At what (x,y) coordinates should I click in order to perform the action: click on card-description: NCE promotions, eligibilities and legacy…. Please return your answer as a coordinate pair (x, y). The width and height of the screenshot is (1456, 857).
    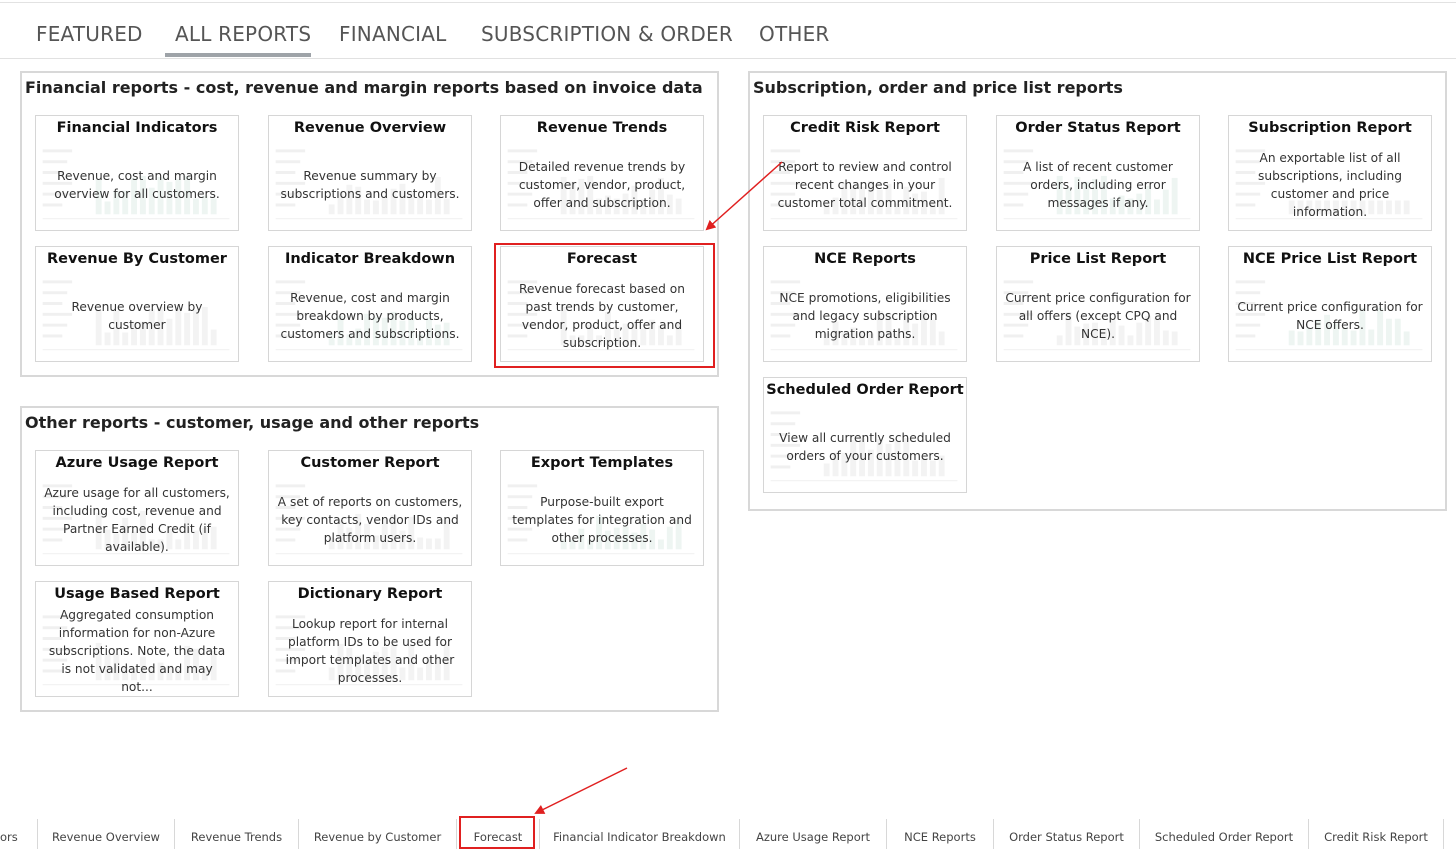
    Looking at the image, I should click on (865, 316).